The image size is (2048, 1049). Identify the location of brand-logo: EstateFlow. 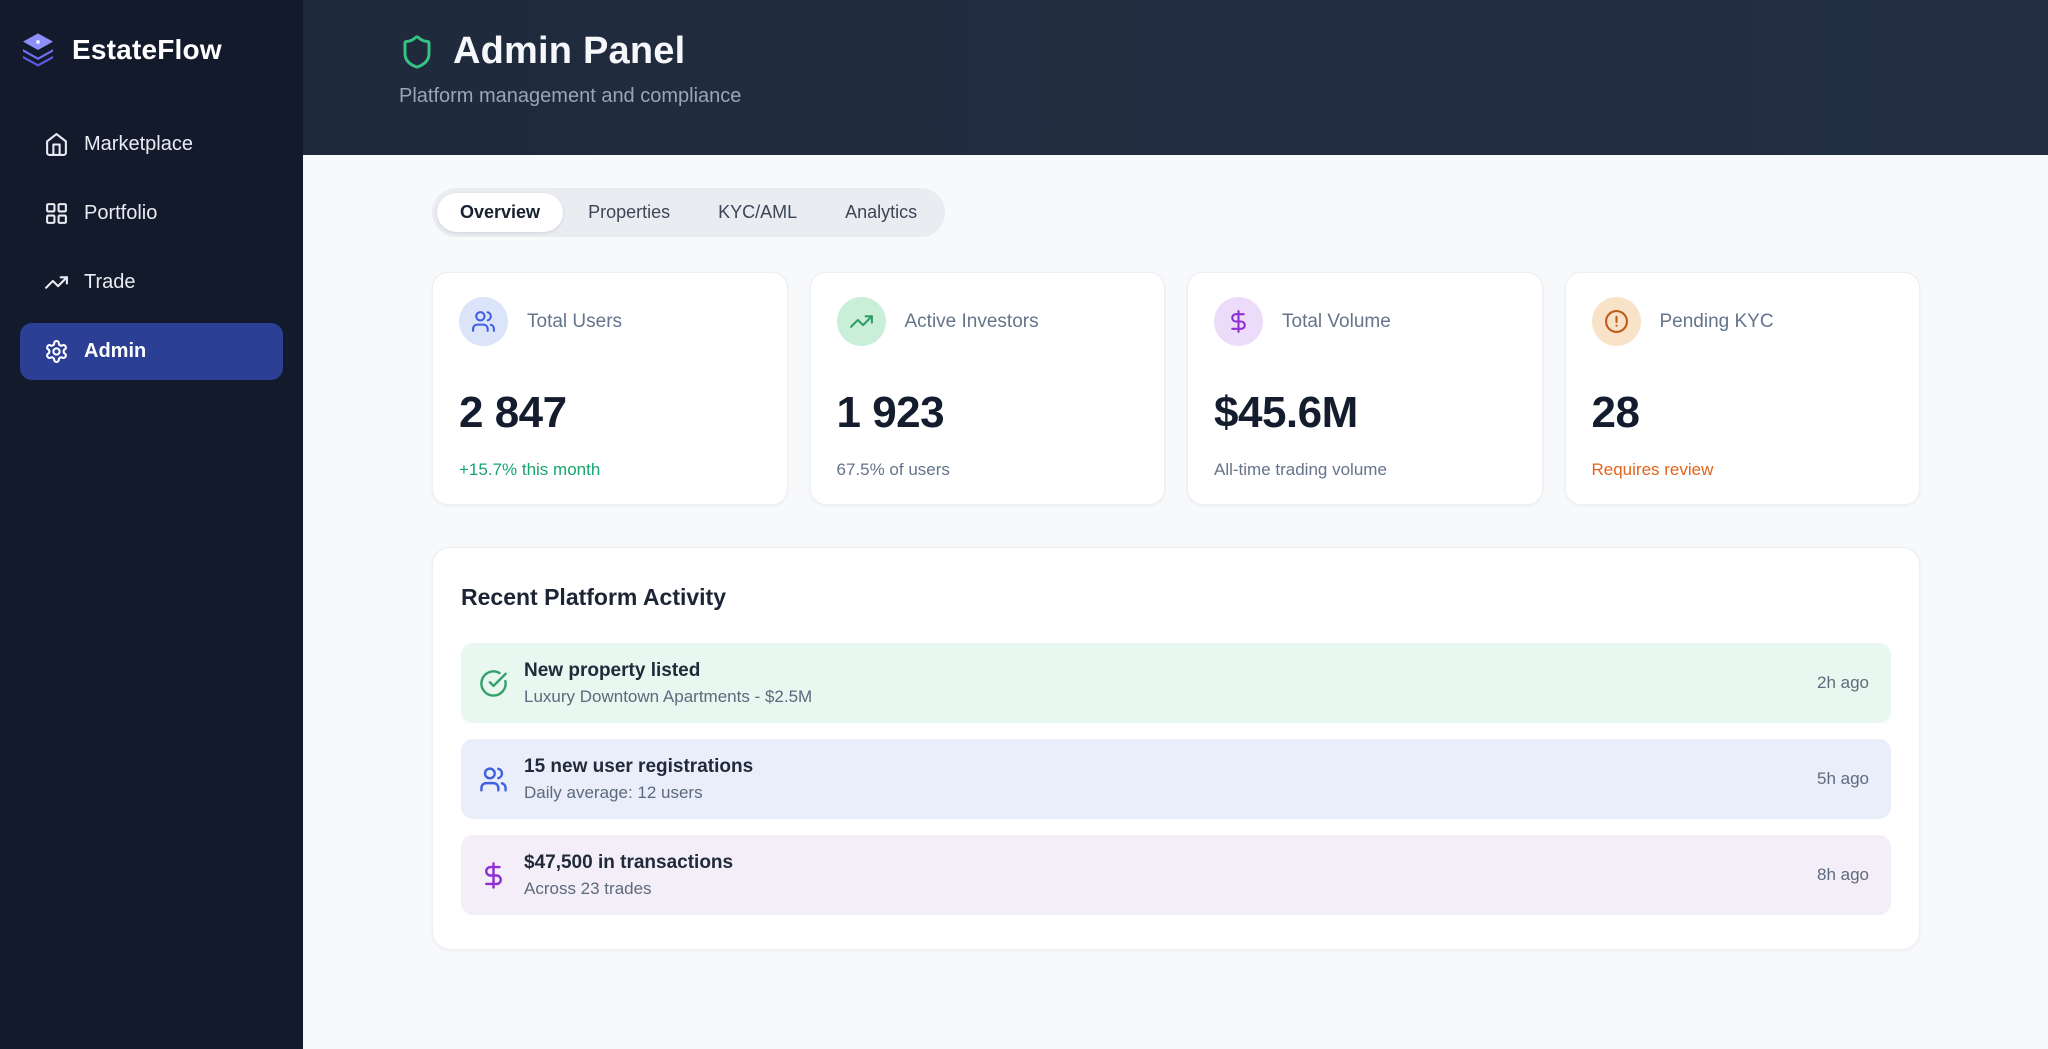
(151, 35).